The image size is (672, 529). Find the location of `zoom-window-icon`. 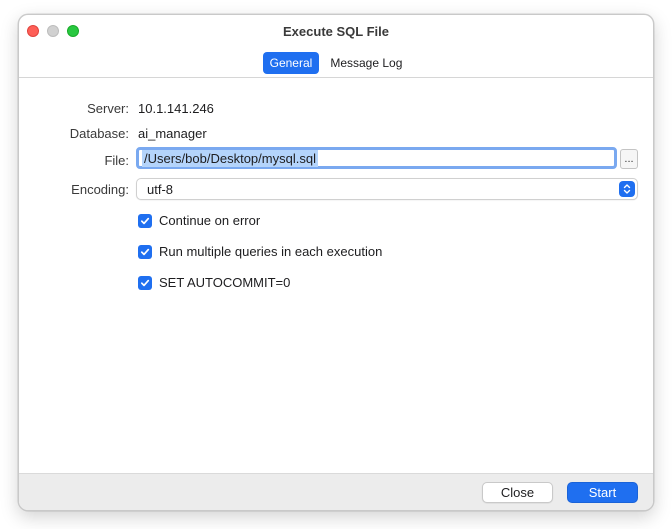

zoom-window-icon is located at coordinates (73, 31).